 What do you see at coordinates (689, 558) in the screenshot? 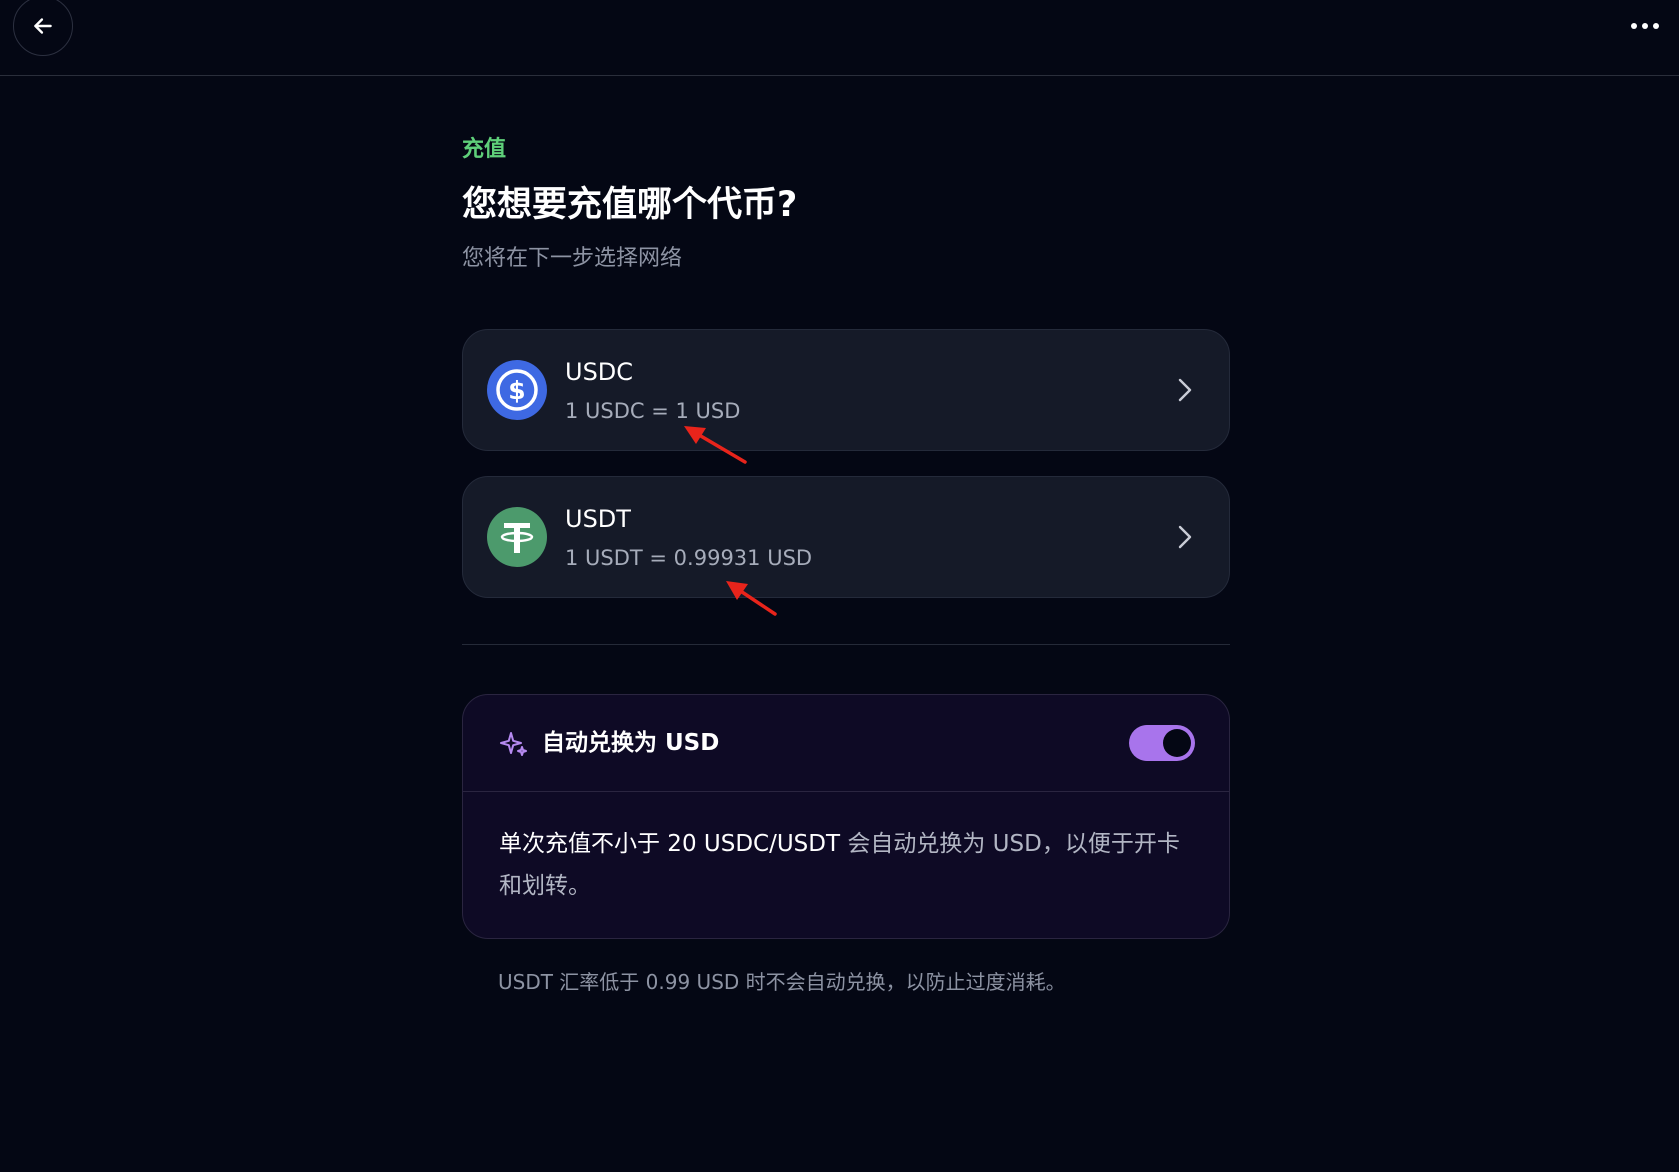
I see `token-rate: 1 USDT = 0.99931 USD` at bounding box center [689, 558].